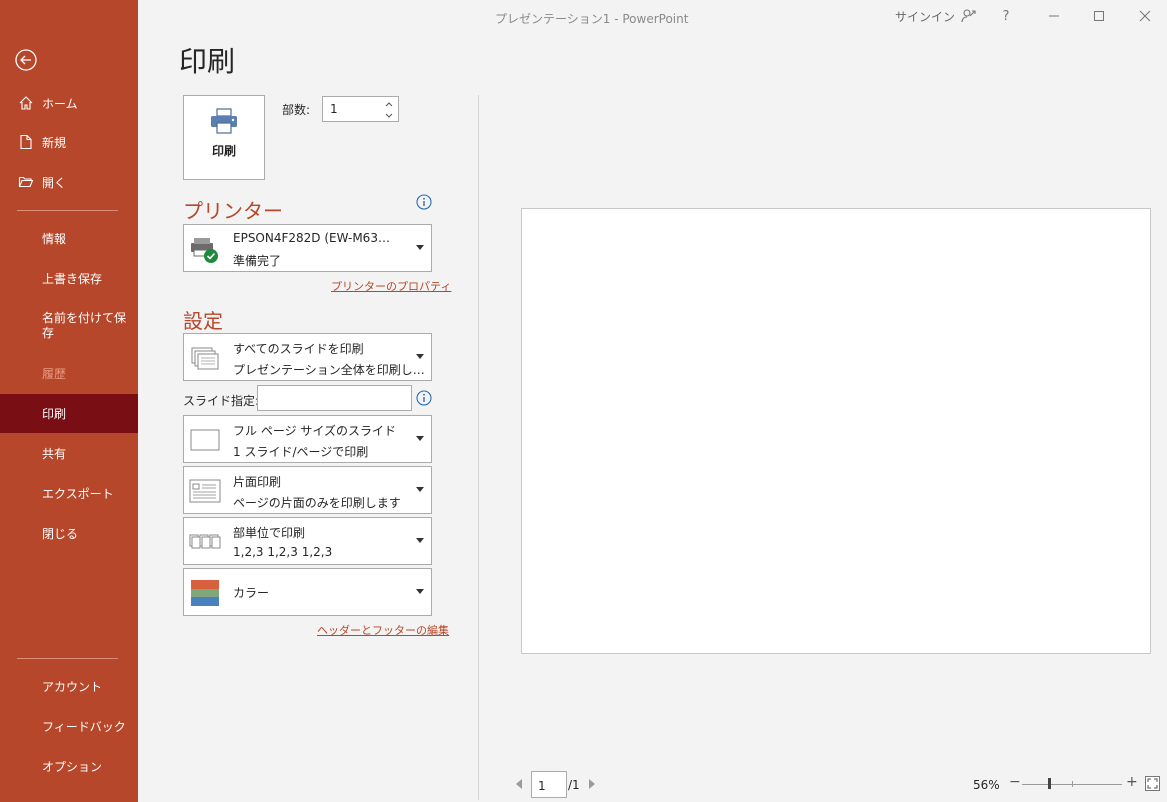  Describe the element at coordinates (334, 398) in the screenshot. I see `slides-input` at that location.